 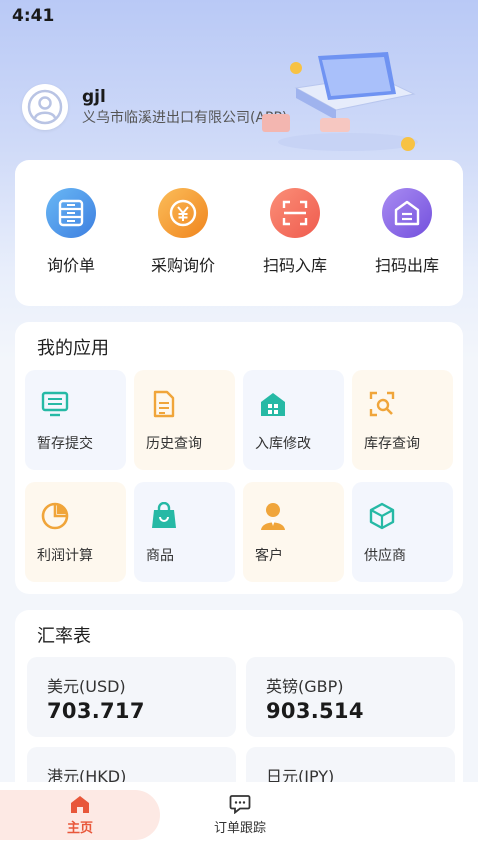 I want to click on rate-value: 903.514, so click(x=315, y=711).